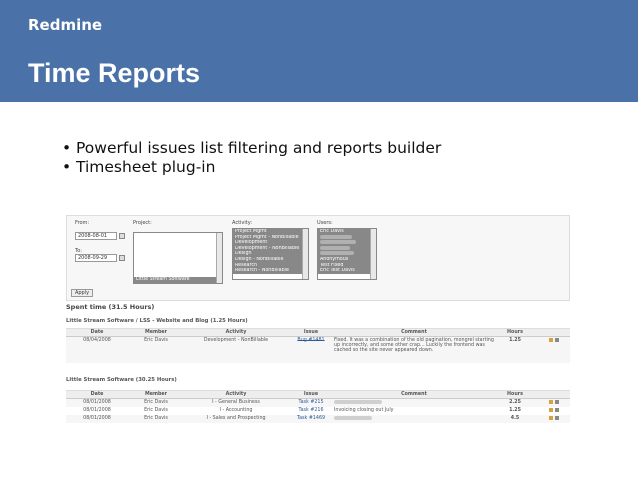 The height and width of the screenshot is (478, 638). Describe the element at coordinates (65, 25) in the screenshot. I see `brand-label: Redmine` at that location.